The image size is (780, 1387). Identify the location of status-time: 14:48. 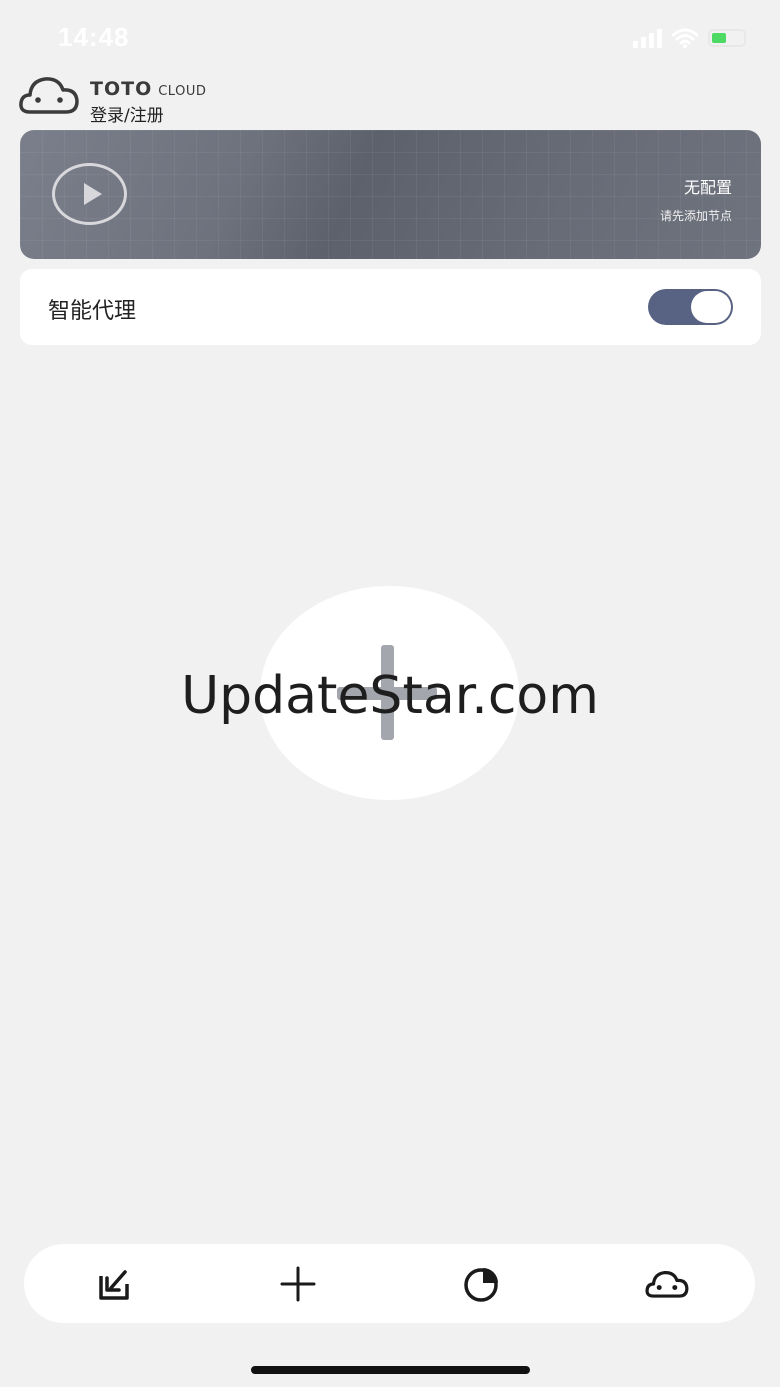
(94, 37).